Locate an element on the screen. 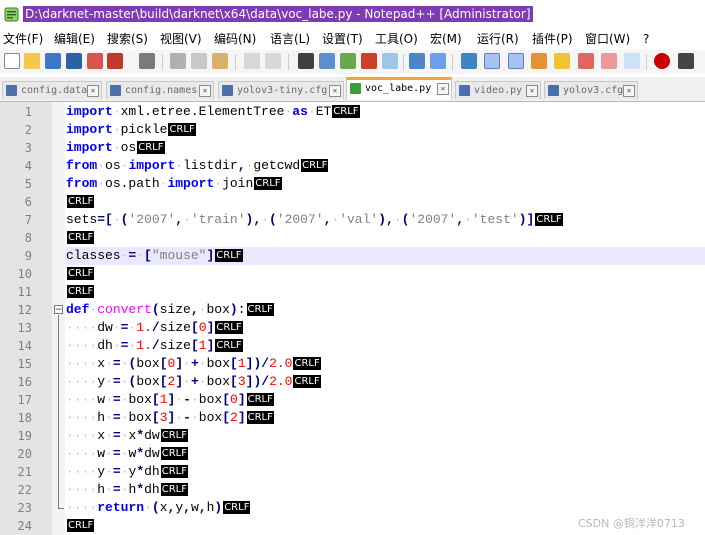 This screenshot has height=535, width=705. eye-icon is located at coordinates (632, 61).